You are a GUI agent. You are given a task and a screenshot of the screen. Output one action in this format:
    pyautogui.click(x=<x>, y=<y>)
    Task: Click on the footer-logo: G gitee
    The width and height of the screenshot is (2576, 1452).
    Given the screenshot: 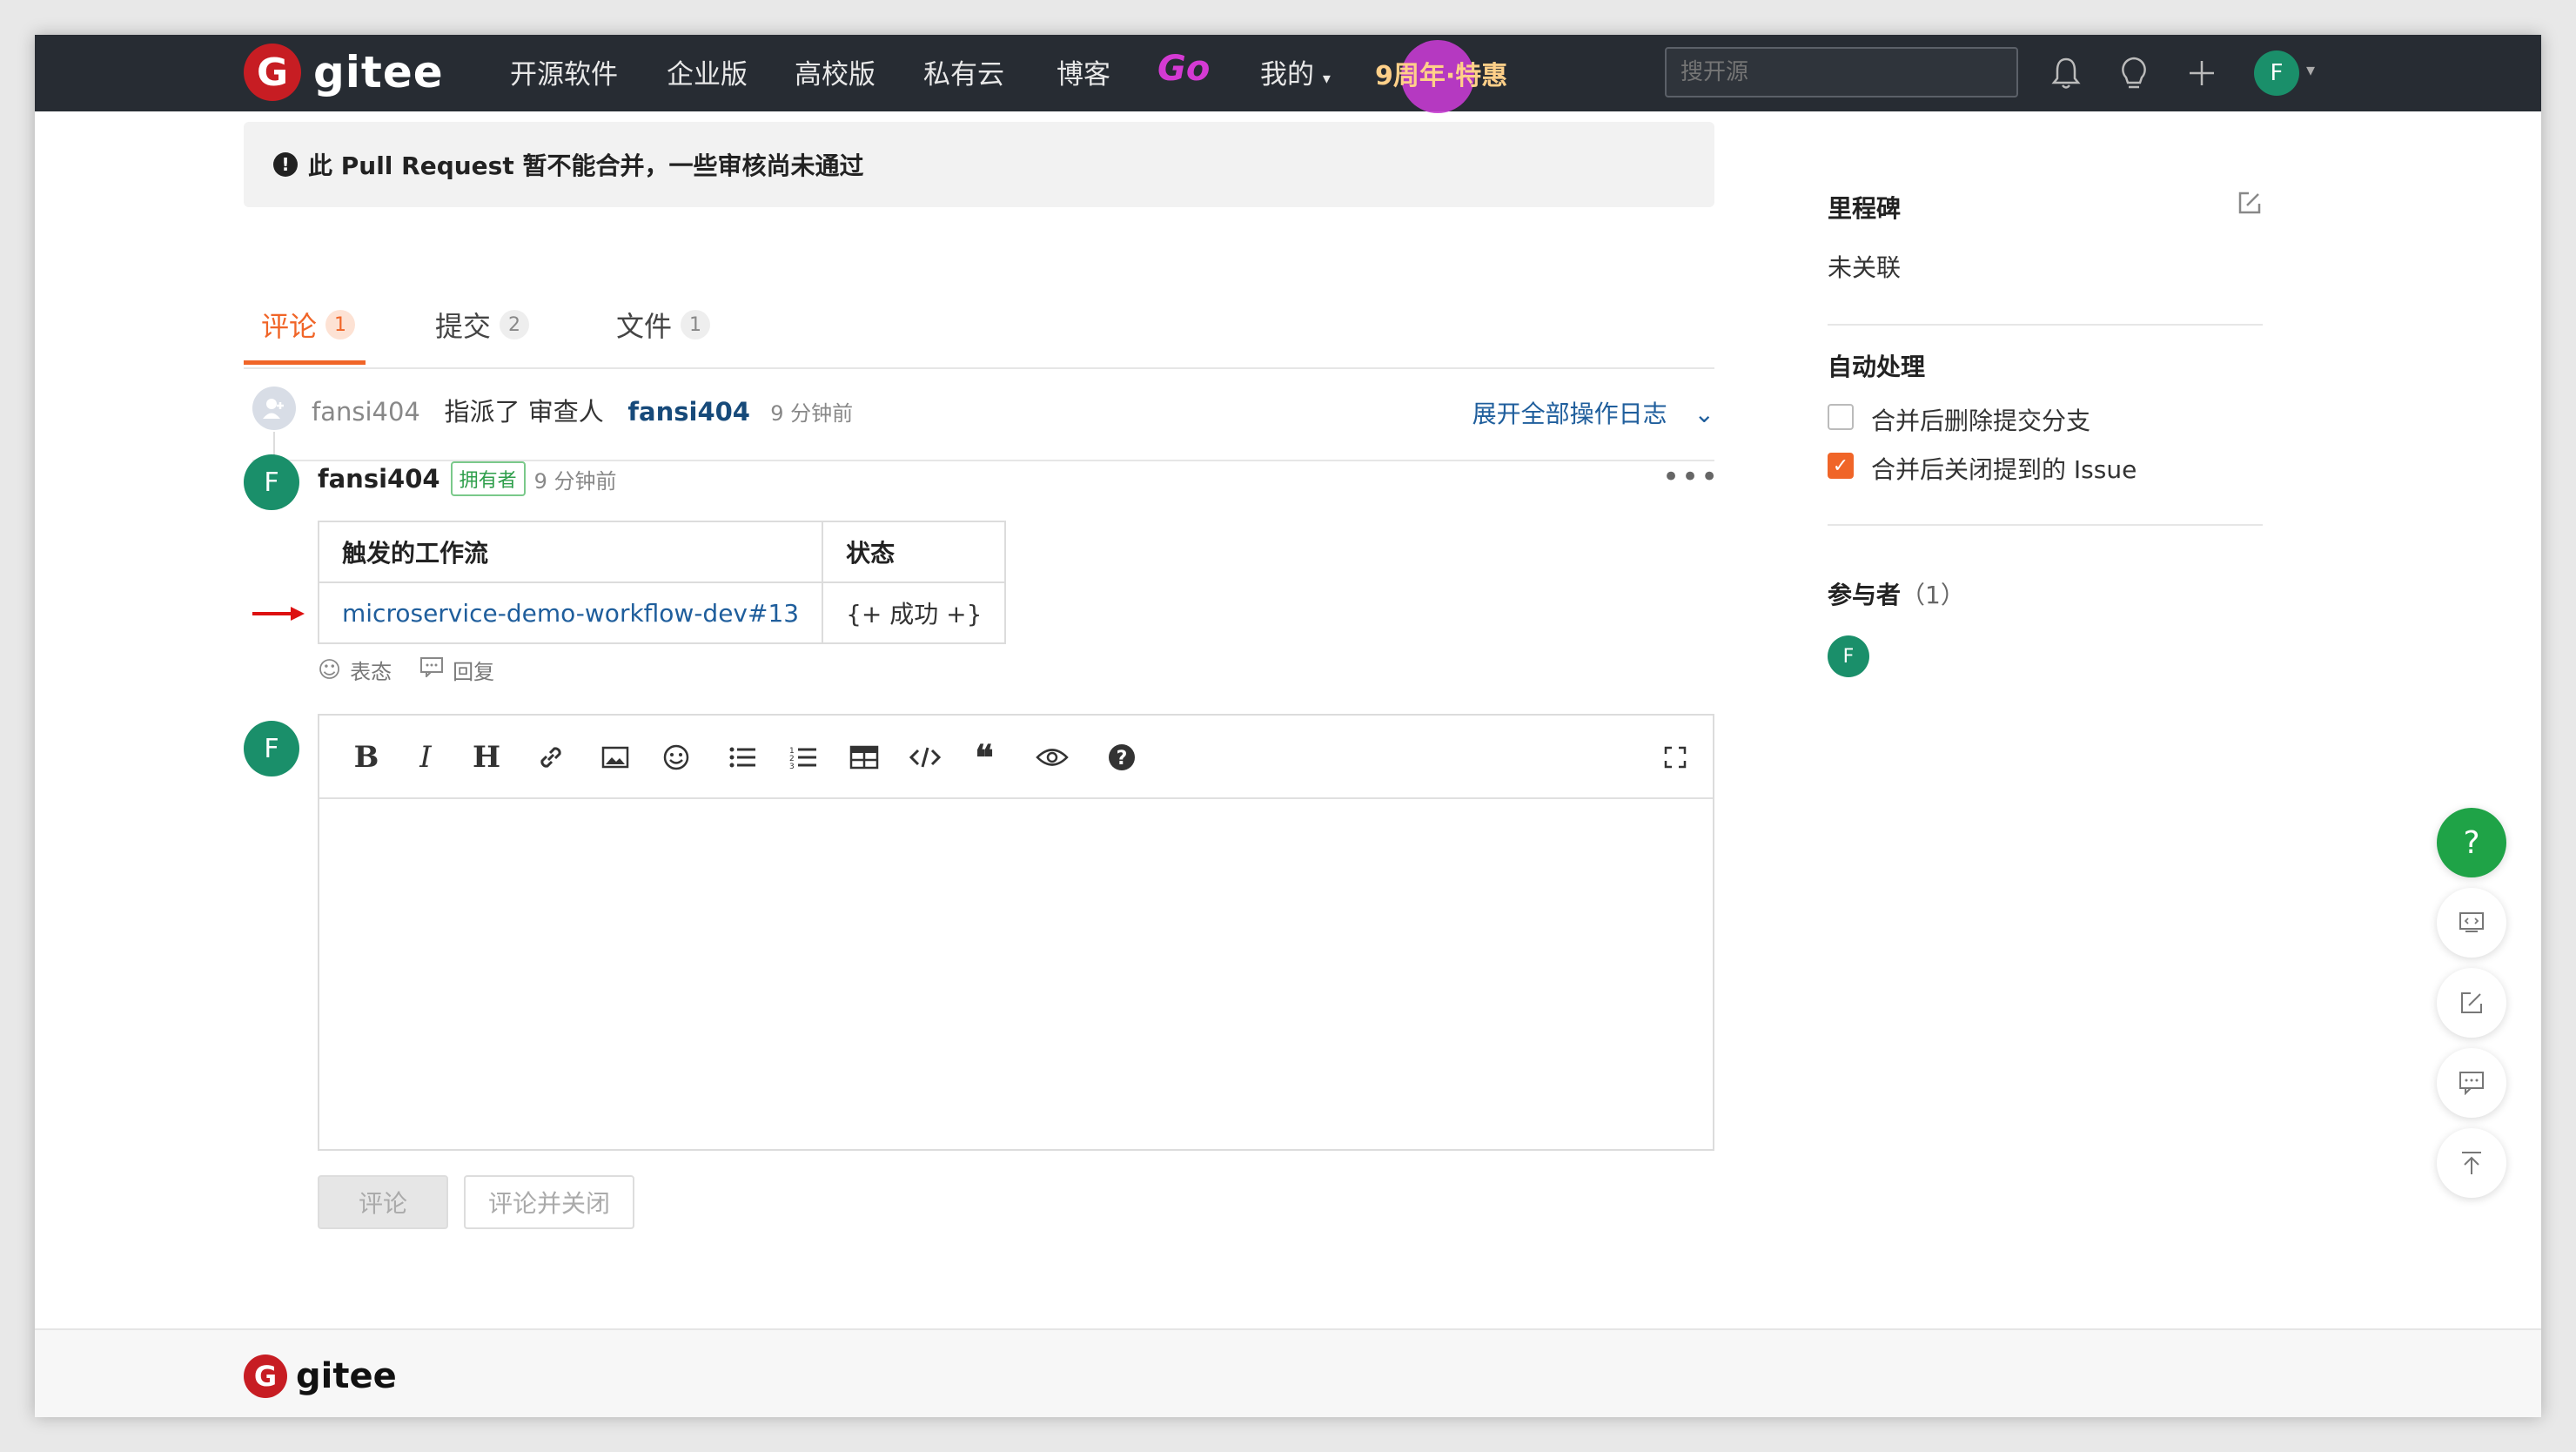 What is the action you would take?
    pyautogui.click(x=320, y=1376)
    